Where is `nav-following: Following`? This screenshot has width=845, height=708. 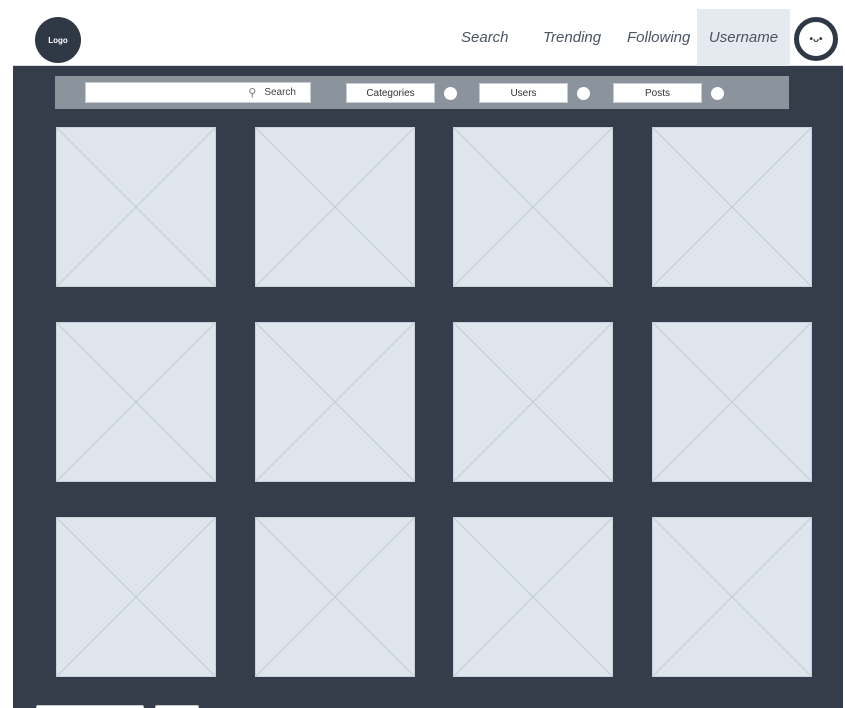
nav-following: Following is located at coordinates (658, 37).